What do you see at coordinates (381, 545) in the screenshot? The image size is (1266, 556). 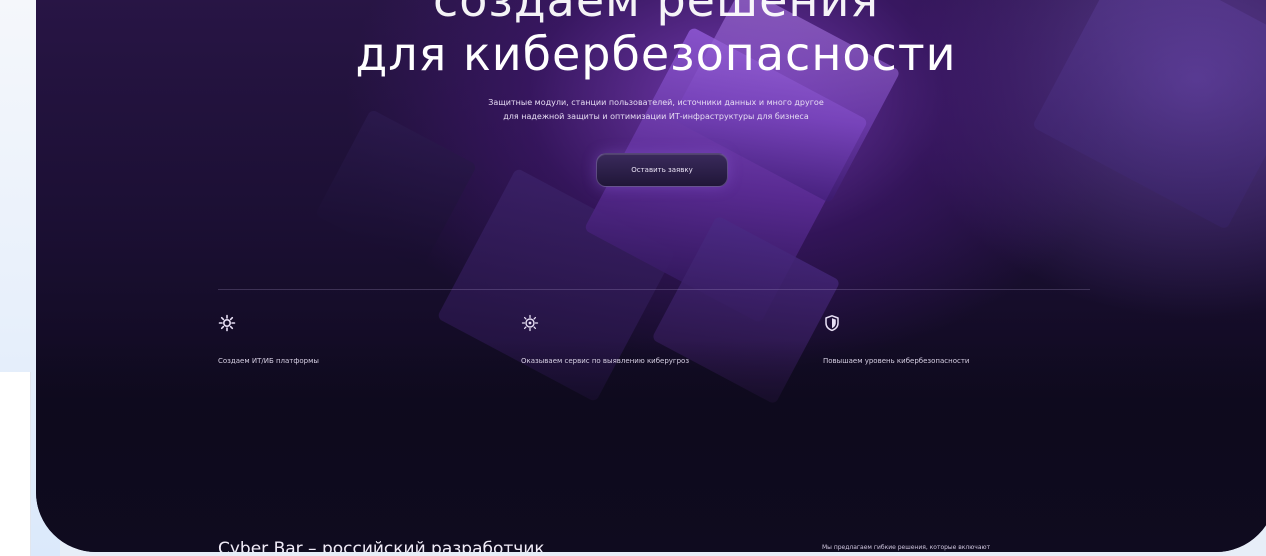 I see `about-title: Cyber Bar – российский разработчик` at bounding box center [381, 545].